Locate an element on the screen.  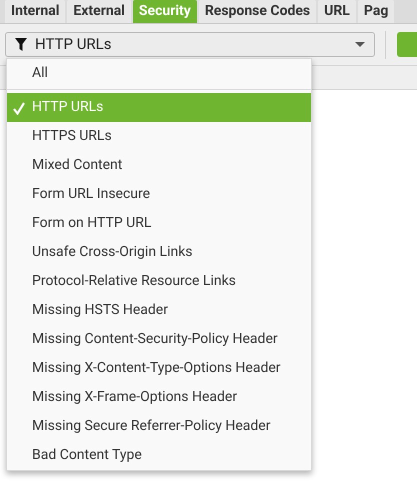
tab: Pag is located at coordinates (376, 11).